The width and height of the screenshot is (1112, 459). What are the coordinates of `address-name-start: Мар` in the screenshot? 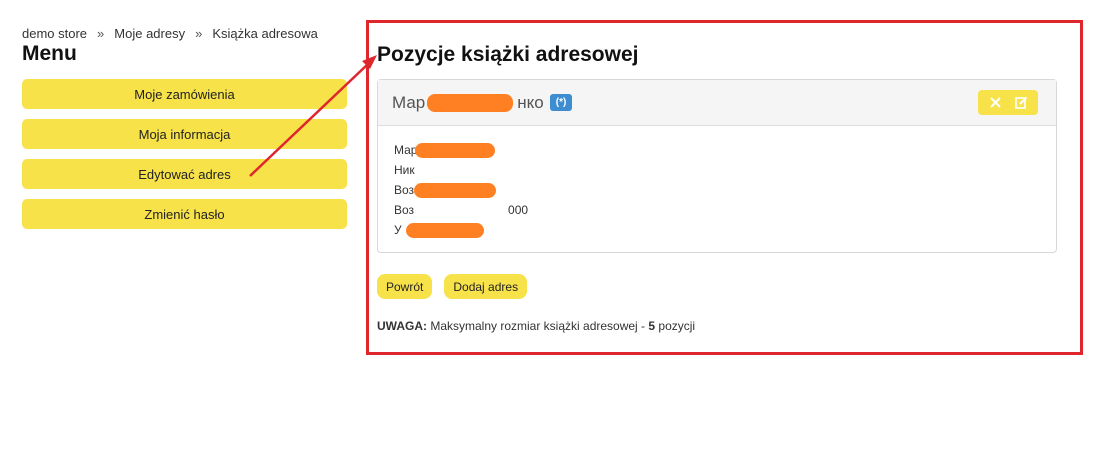 It's located at (409, 102).